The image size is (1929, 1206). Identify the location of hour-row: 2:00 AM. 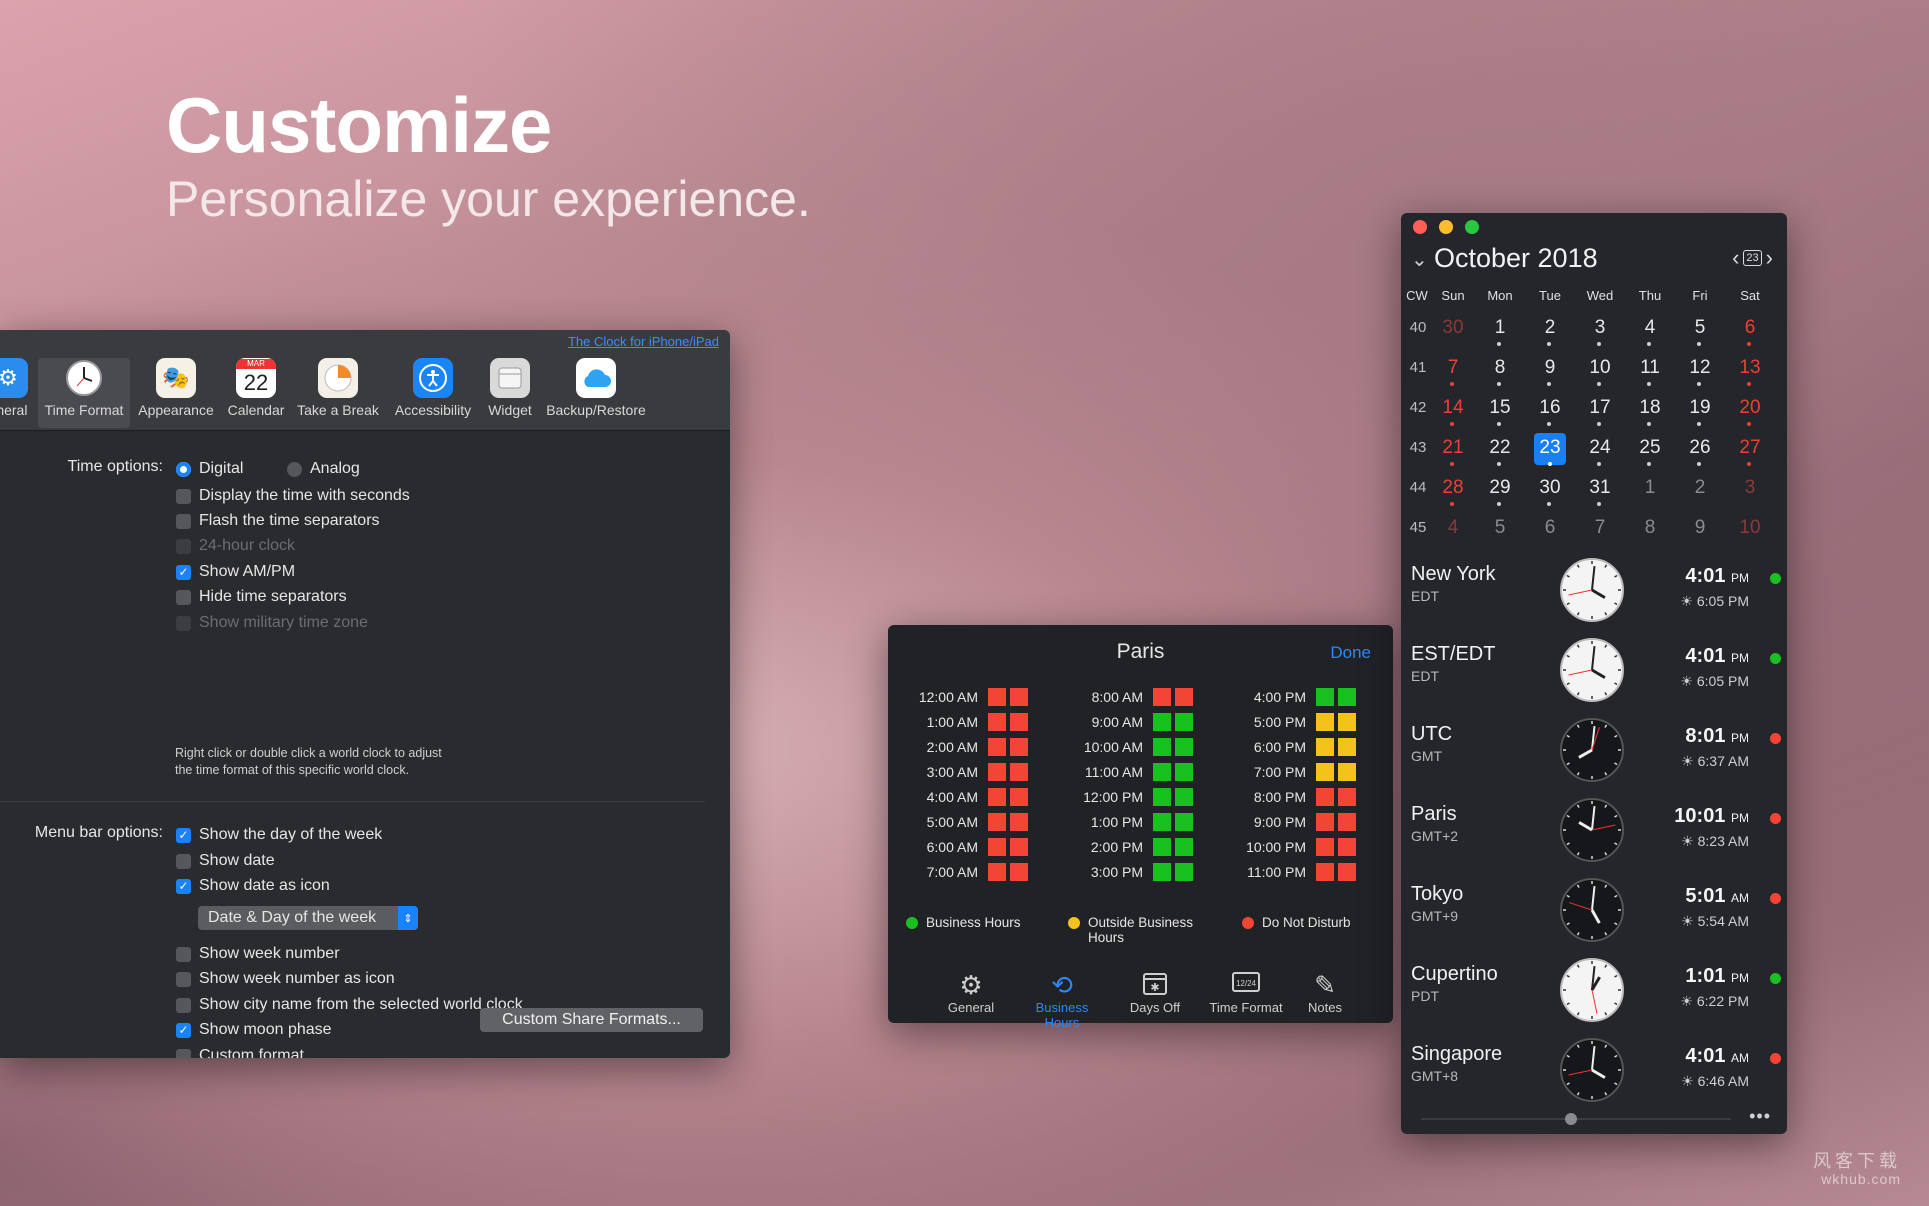
(961, 747).